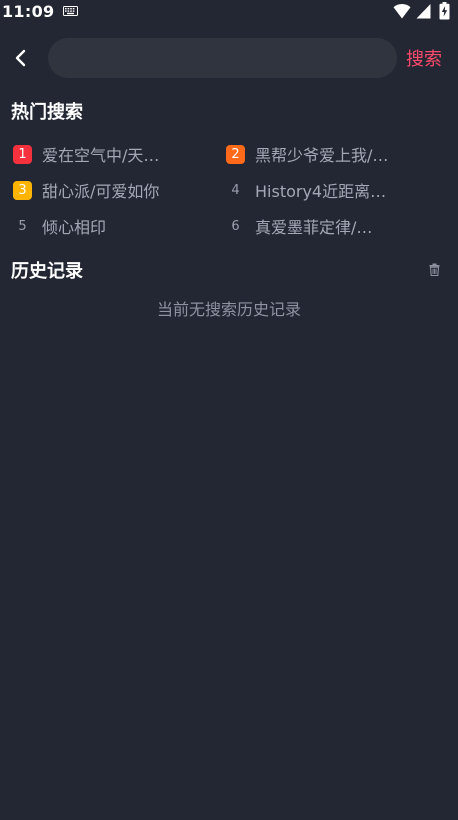 The height and width of the screenshot is (820, 458). Describe the element at coordinates (47, 271) in the screenshot. I see `history-title: 历史记录` at that location.